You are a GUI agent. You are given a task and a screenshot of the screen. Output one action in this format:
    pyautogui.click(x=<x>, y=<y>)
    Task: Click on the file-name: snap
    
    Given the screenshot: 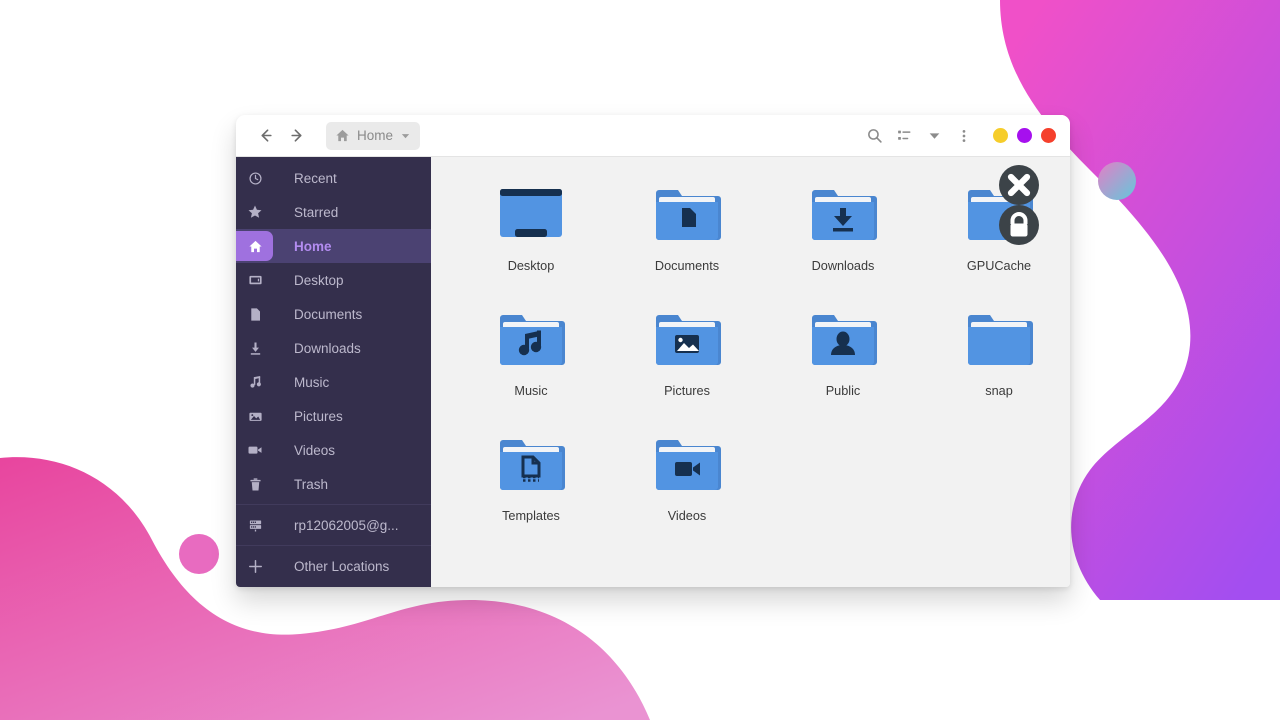 What is the action you would take?
    pyautogui.click(x=999, y=391)
    